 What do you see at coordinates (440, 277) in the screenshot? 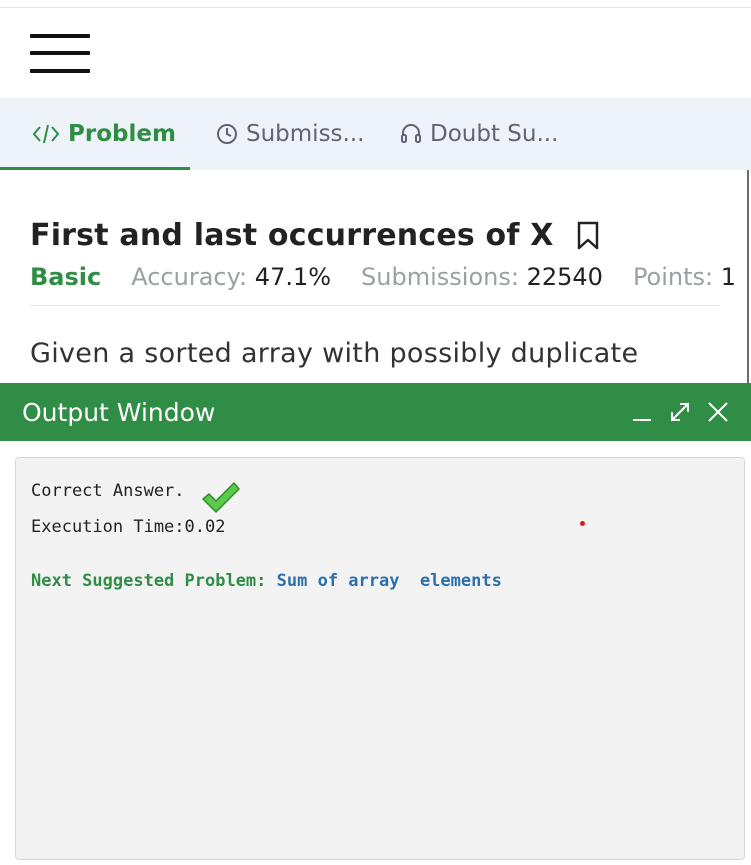
I see `submissions-label: Submissions:` at bounding box center [440, 277].